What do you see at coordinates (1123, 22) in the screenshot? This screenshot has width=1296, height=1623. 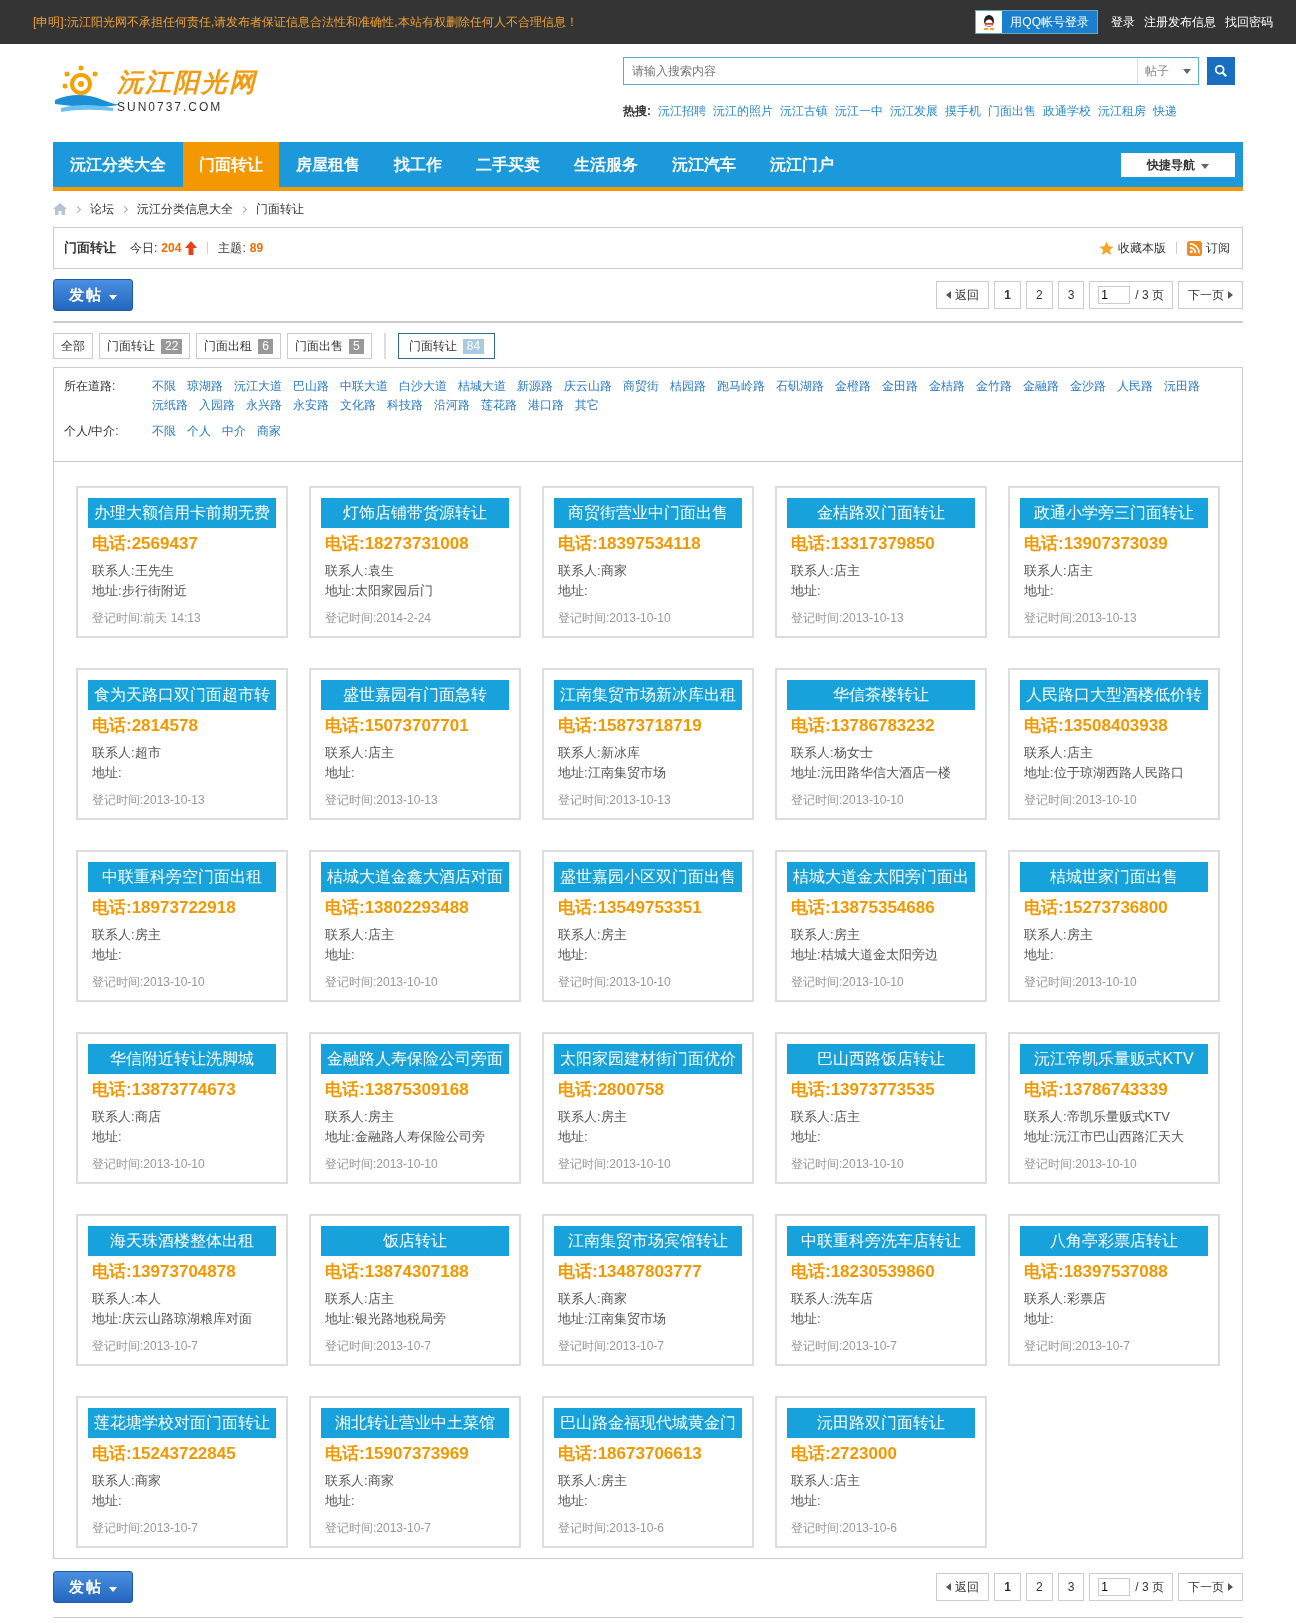 I see `top-link: 登录` at bounding box center [1123, 22].